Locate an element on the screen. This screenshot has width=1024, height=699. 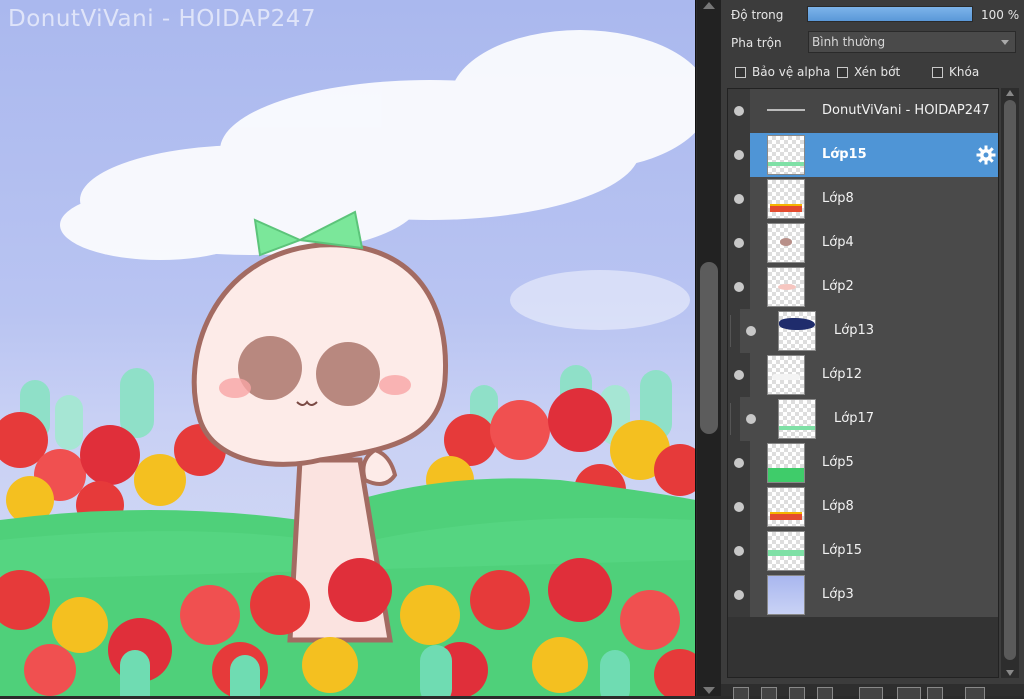
layer-mask-icon is located at coordinates (909, 693).